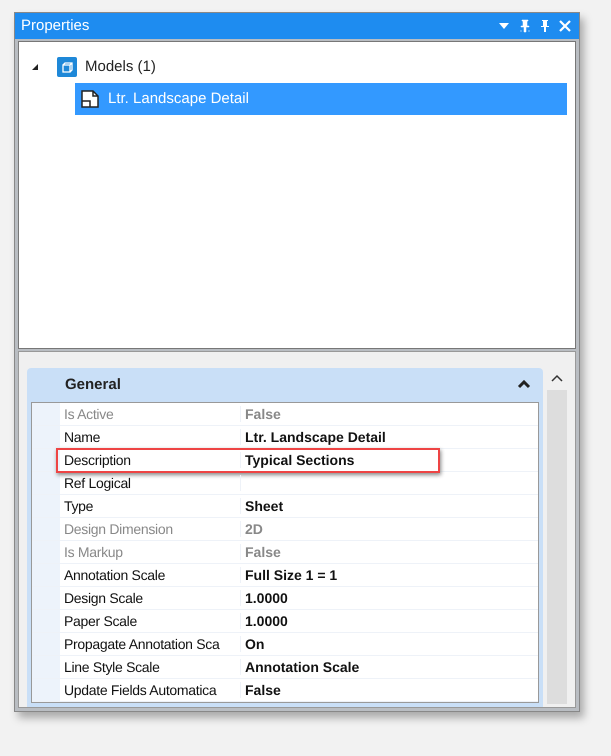 The width and height of the screenshot is (611, 756). I want to click on property-value: Typical Sections, so click(297, 460).